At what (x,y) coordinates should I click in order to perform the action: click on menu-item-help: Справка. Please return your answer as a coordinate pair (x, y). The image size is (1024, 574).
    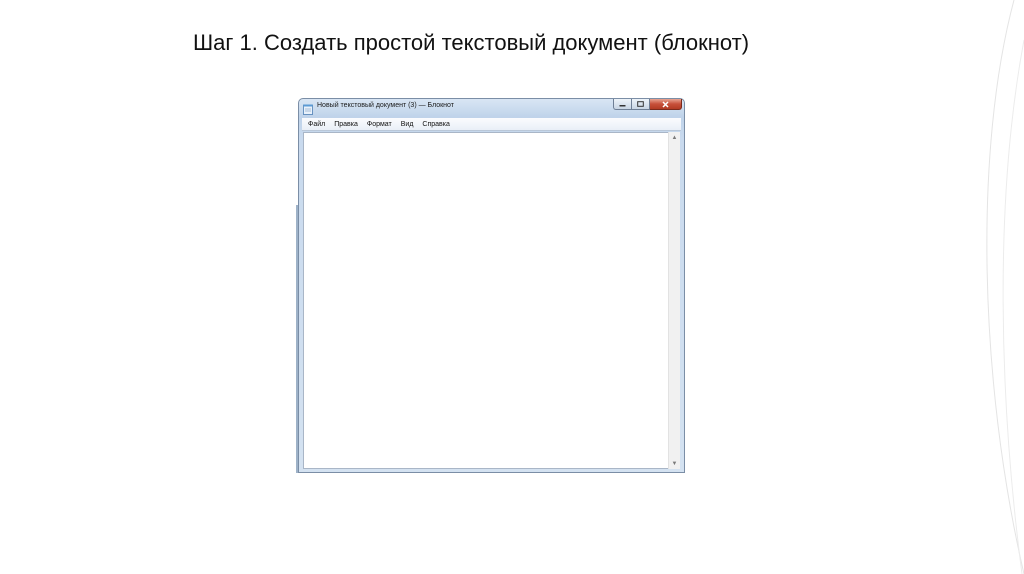
    Looking at the image, I should click on (435, 124).